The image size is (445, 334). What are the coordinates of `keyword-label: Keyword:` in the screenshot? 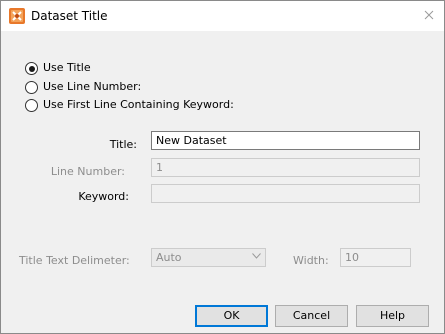 It's located at (103, 196).